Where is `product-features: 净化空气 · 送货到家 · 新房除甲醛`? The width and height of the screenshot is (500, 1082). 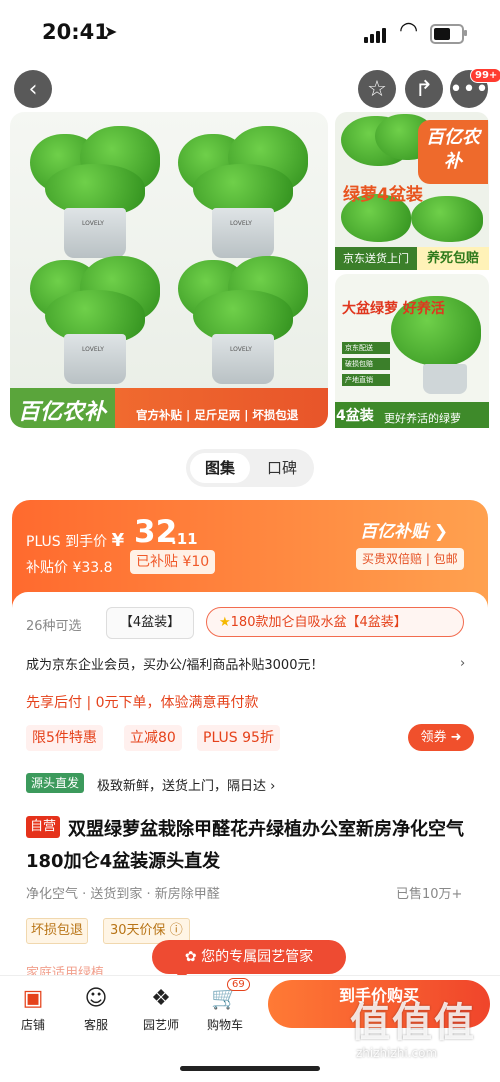 product-features: 净化空气 · 送货到家 · 新房除甲醛 is located at coordinates (123, 894).